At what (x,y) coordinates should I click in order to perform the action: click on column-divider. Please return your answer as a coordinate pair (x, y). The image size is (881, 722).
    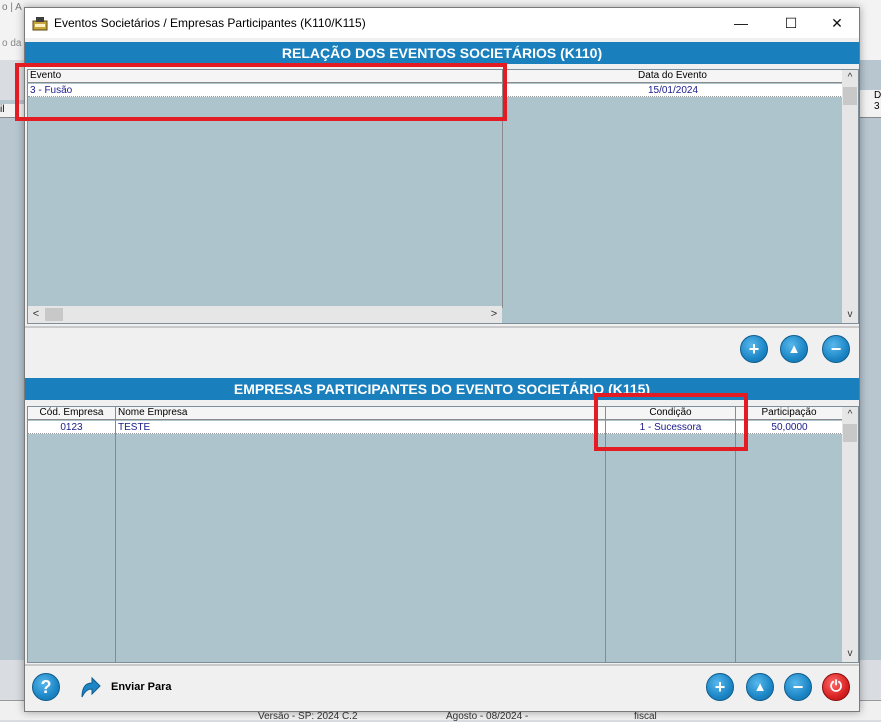
    Looking at the image, I should click on (115, 534).